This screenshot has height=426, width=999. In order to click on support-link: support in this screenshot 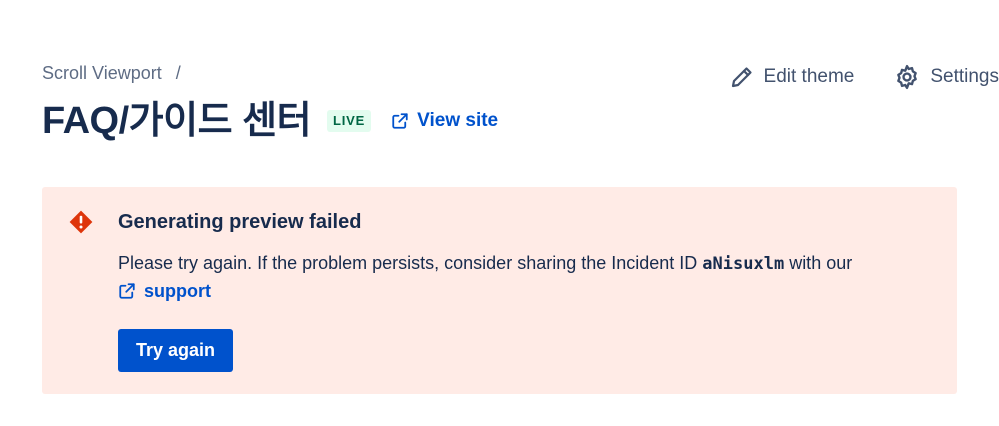, I will do `click(164, 291)`.